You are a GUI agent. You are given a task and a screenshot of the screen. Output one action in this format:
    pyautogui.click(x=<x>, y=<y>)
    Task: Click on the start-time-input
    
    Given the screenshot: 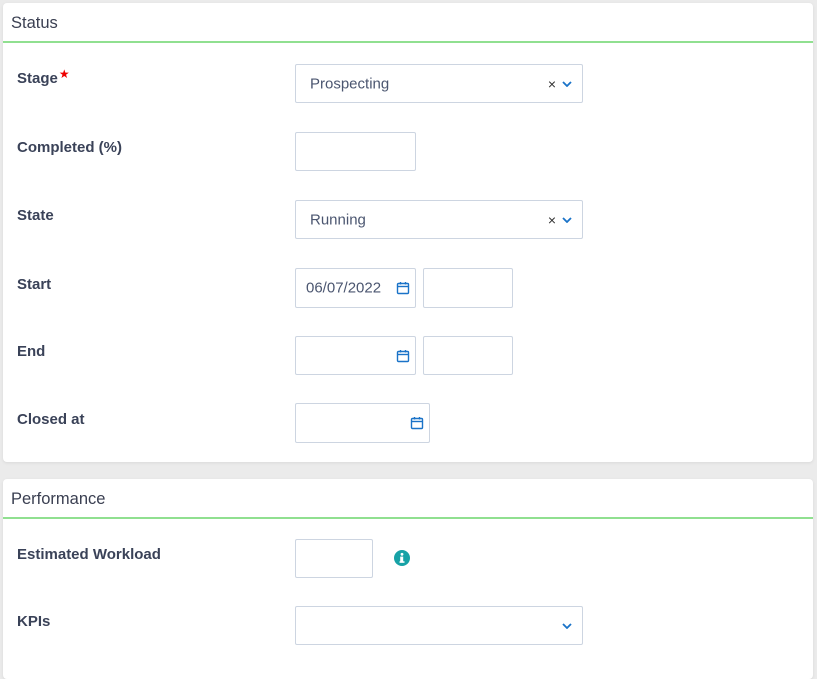 What is the action you would take?
    pyautogui.click(x=468, y=288)
    